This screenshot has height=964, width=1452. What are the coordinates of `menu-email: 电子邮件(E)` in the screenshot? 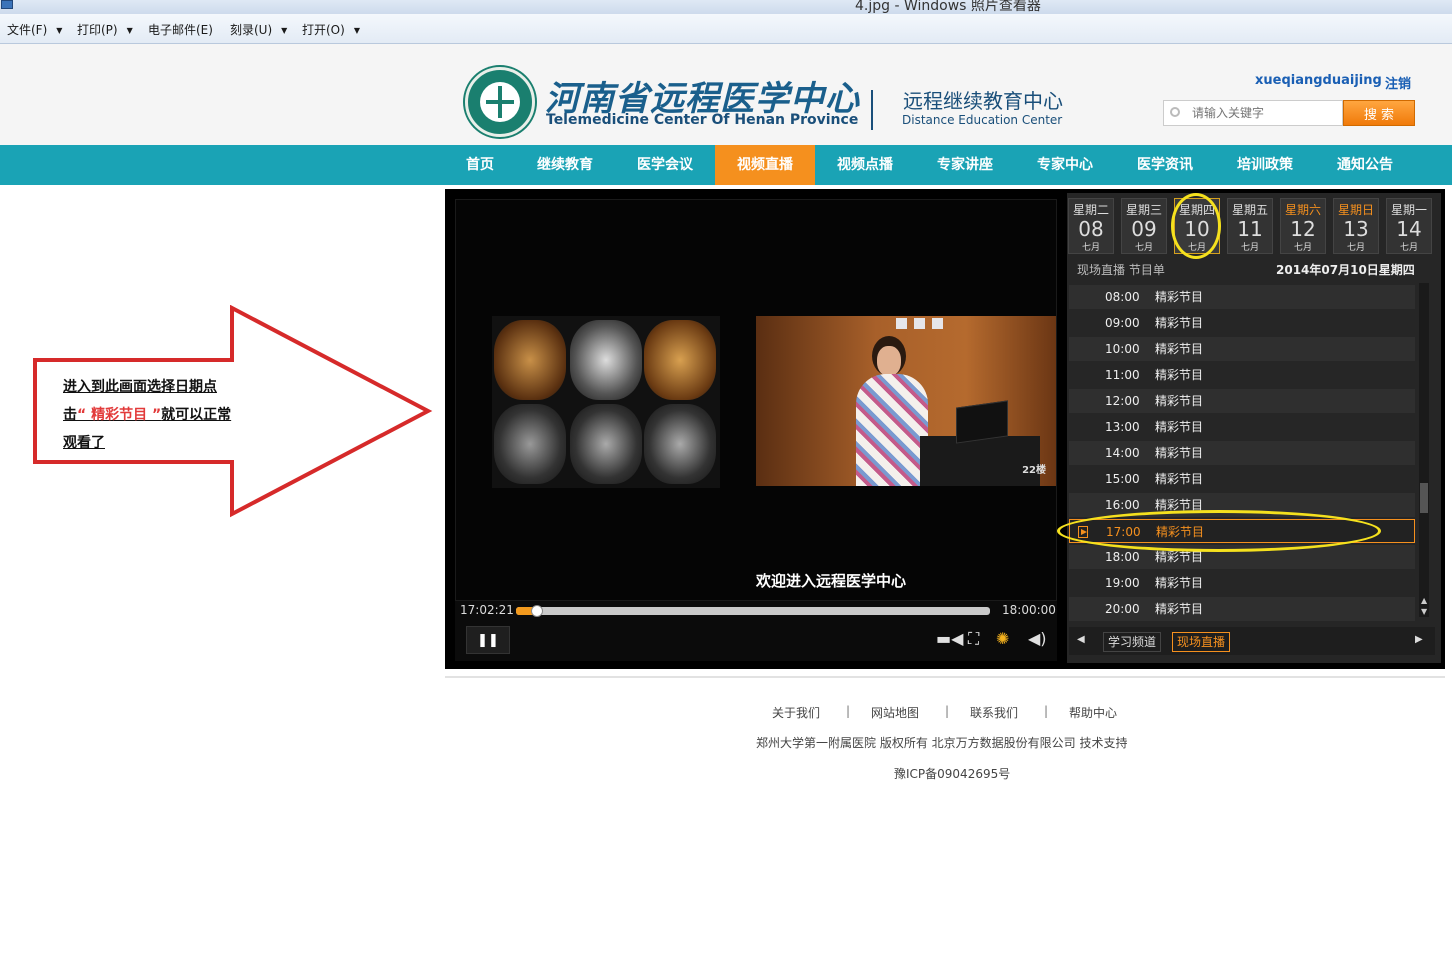 It's located at (180, 29).